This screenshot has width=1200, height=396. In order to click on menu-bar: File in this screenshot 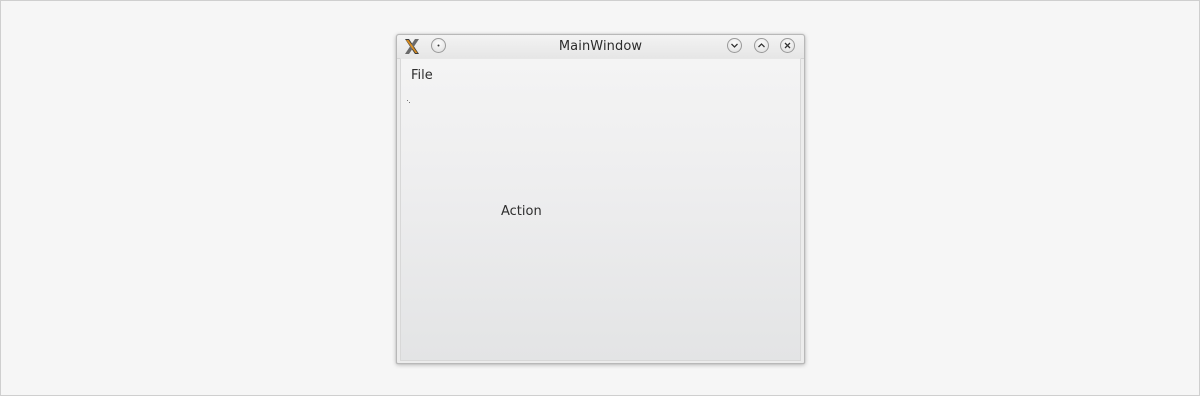, I will do `click(600, 74)`.